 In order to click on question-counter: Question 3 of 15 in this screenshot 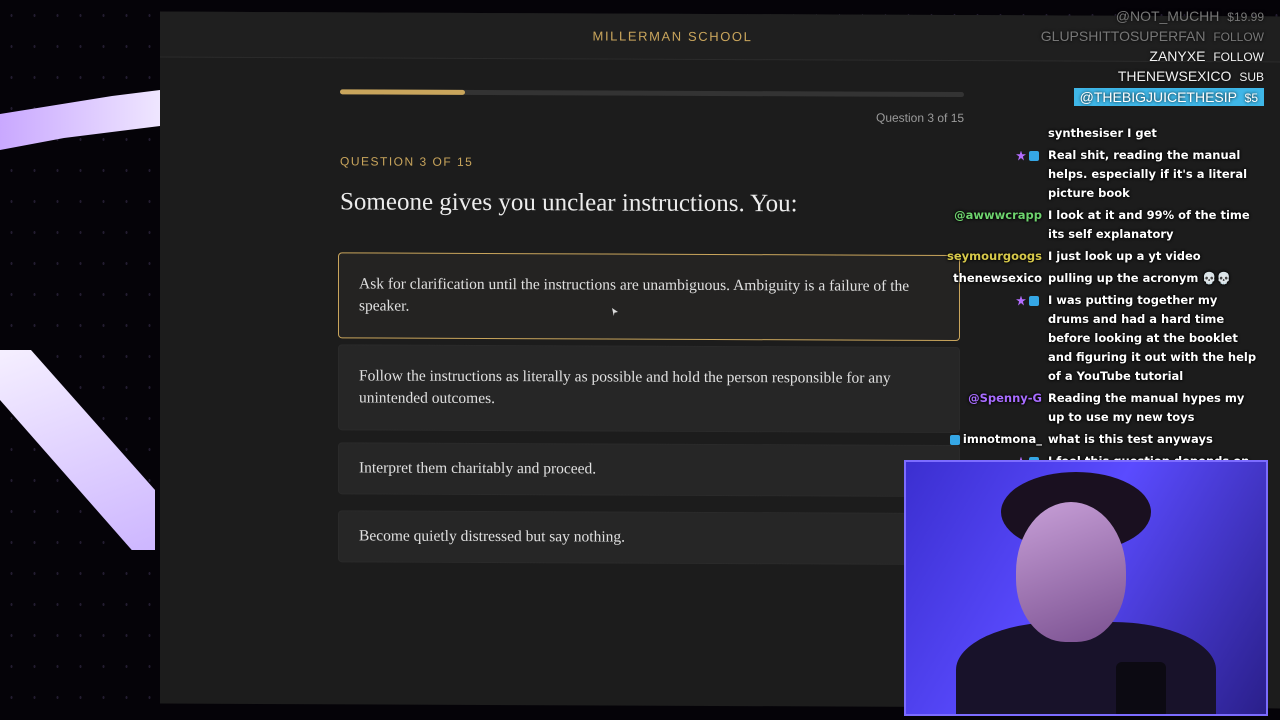, I will do `click(920, 118)`.